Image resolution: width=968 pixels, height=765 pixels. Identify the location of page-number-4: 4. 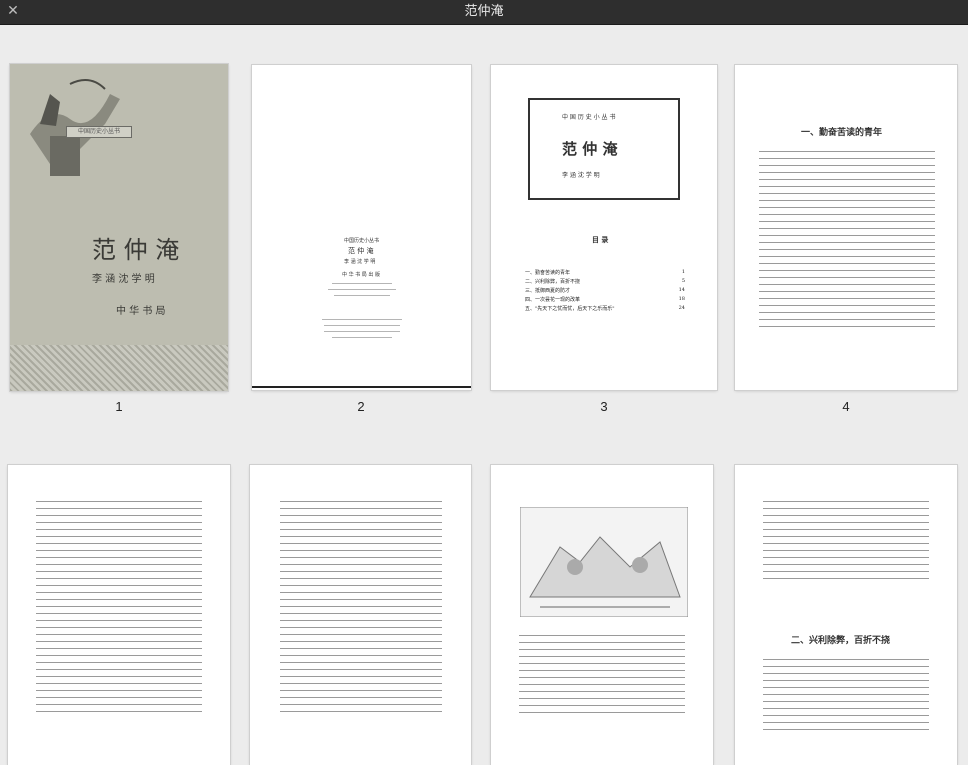
(846, 406).